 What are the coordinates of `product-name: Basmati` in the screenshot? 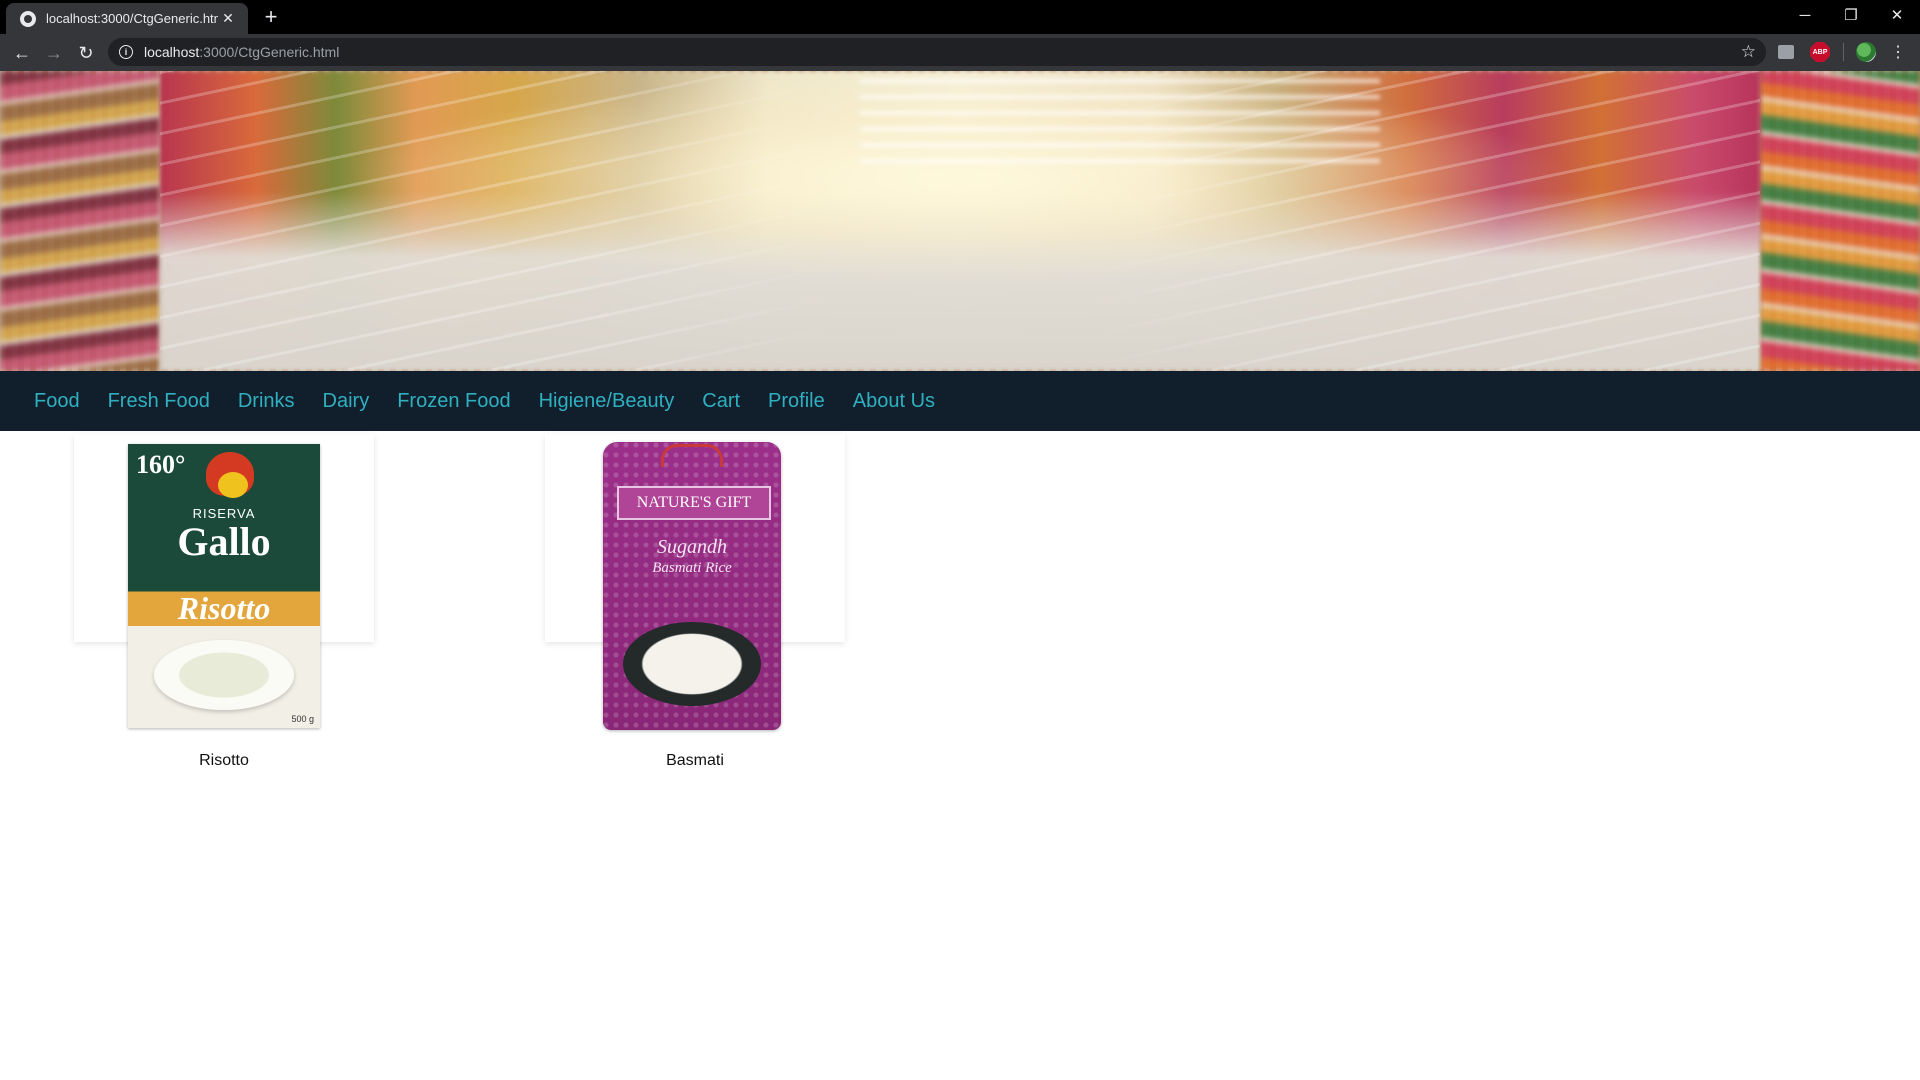 It's located at (695, 761).